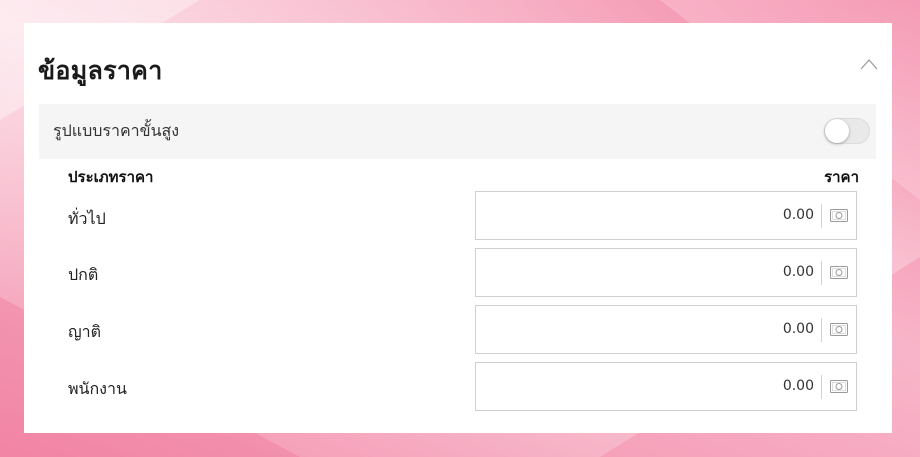 This screenshot has width=920, height=457. What do you see at coordinates (111, 177) in the screenshot?
I see `column-header-type: ประเภทราคา` at bounding box center [111, 177].